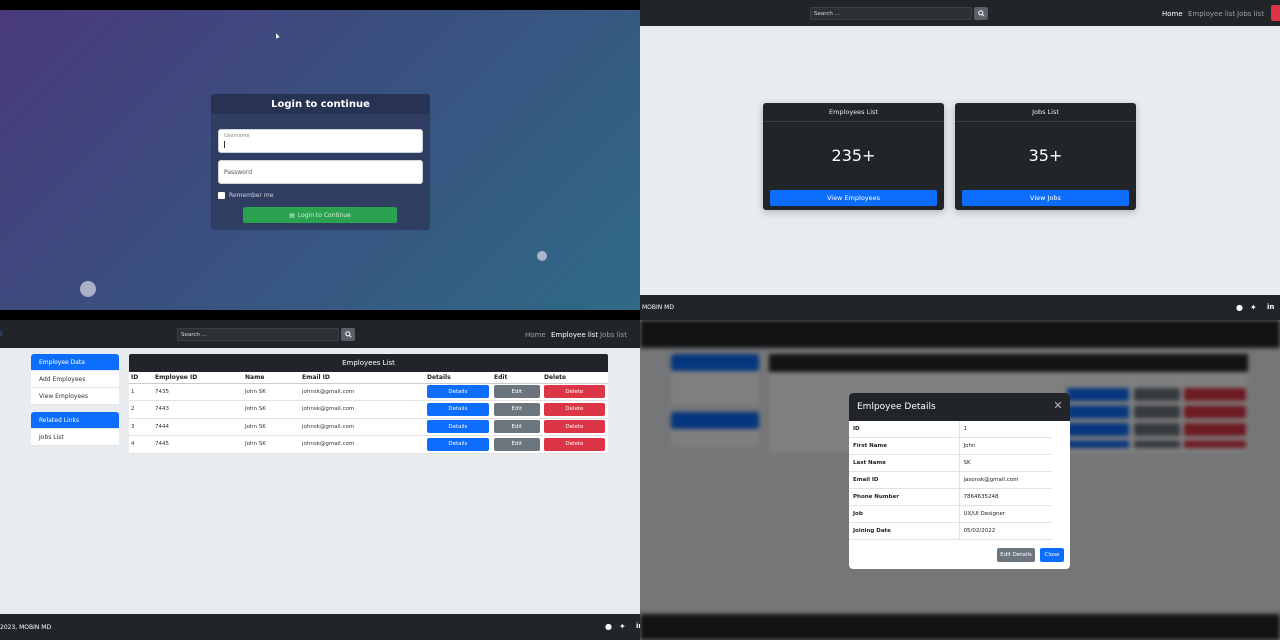 This screenshot has width=1280, height=640. Describe the element at coordinates (320, 627) in the screenshot. I see `footer: 2023, MOBIN MD ● ✦ in` at that location.